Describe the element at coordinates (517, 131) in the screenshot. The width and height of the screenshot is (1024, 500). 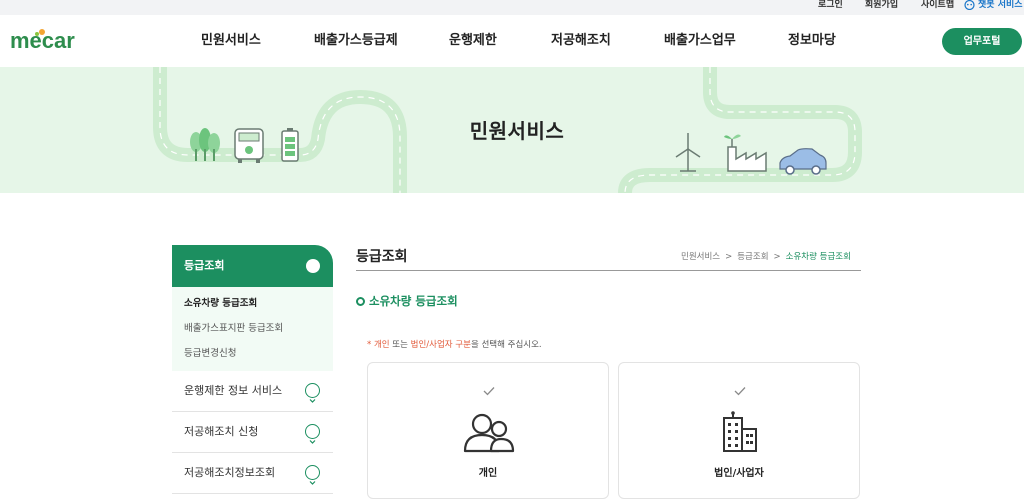
I see `hero-title: 민원서비스` at that location.